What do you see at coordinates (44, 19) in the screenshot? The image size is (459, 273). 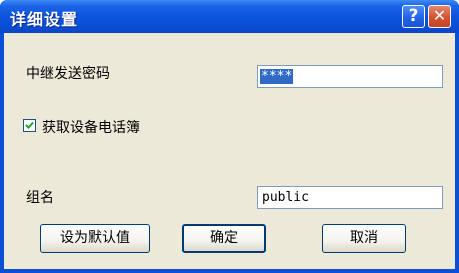 I see `window-title: 详细设置` at bounding box center [44, 19].